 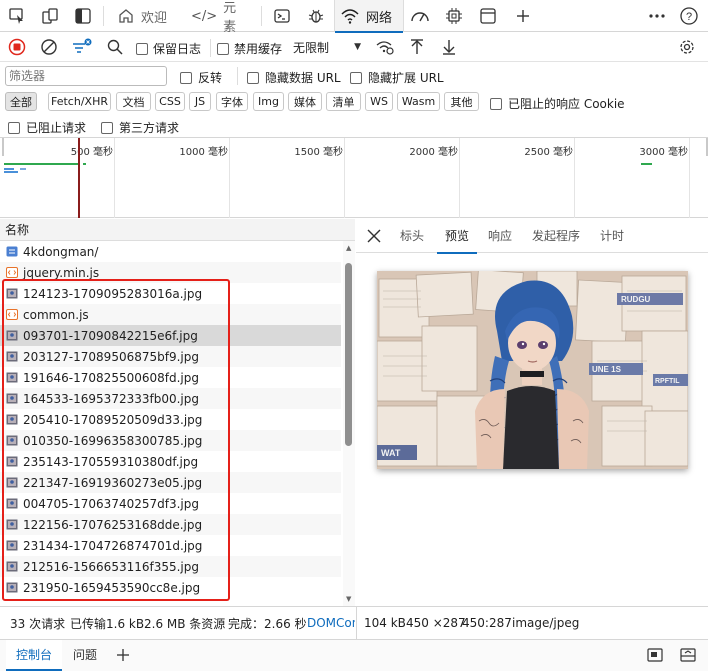 I want to click on request-row: 203127-17089506875bf9.jpg, so click(x=170, y=356).